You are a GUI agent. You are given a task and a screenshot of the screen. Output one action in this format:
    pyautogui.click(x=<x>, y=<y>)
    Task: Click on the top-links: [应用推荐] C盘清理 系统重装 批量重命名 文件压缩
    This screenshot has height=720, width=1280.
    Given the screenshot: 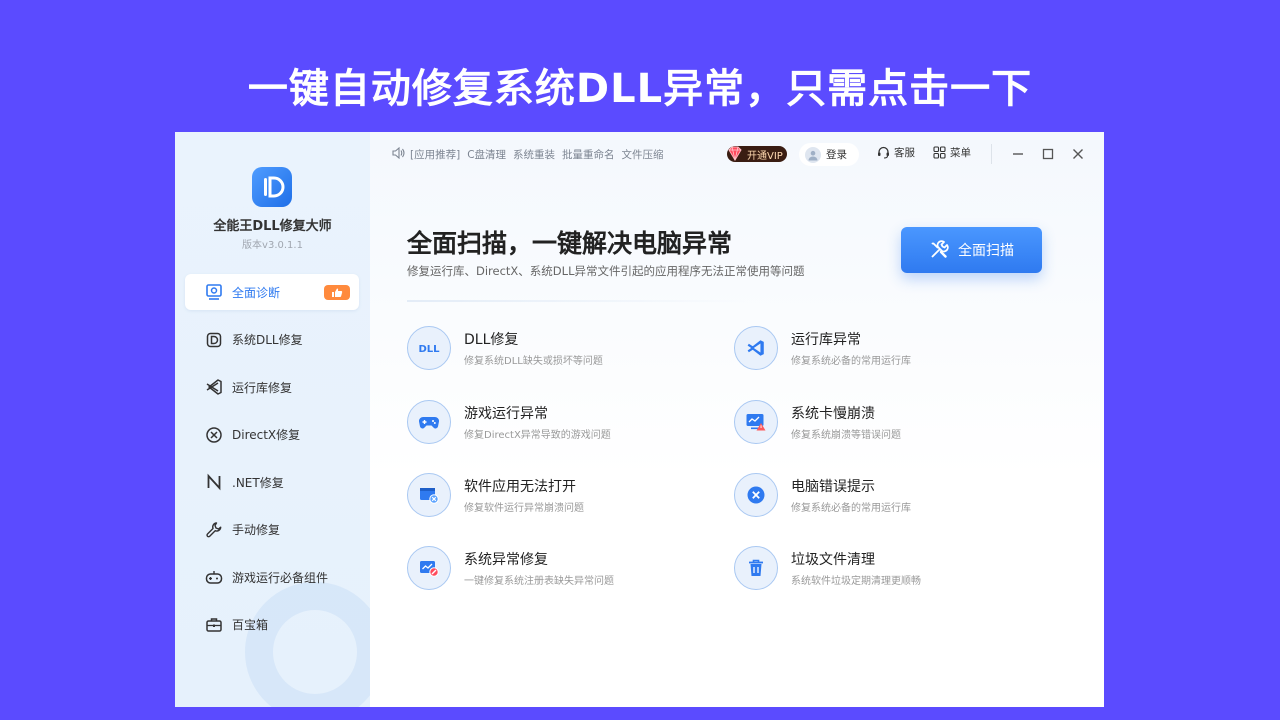 What is the action you would take?
    pyautogui.click(x=531, y=154)
    